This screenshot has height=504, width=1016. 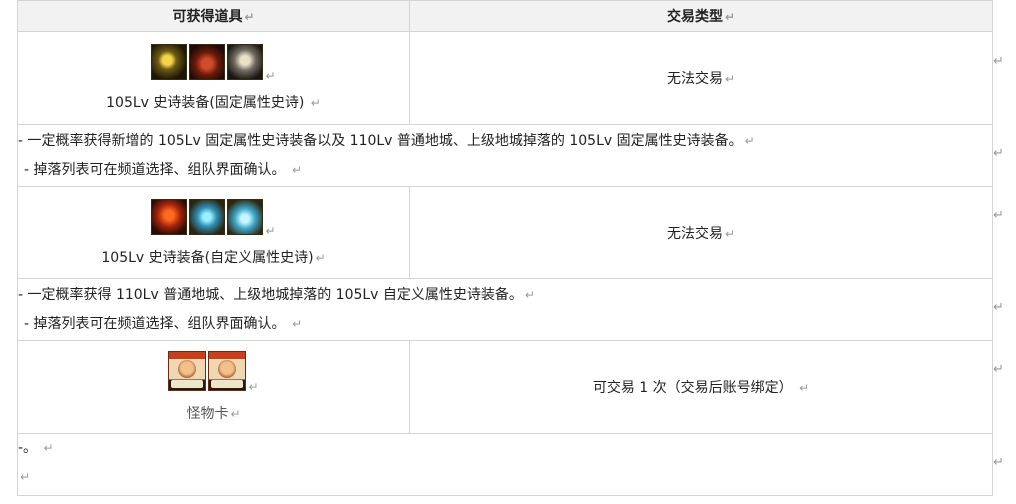 I want to click on item-name: 怪物卡, so click(x=207, y=414).